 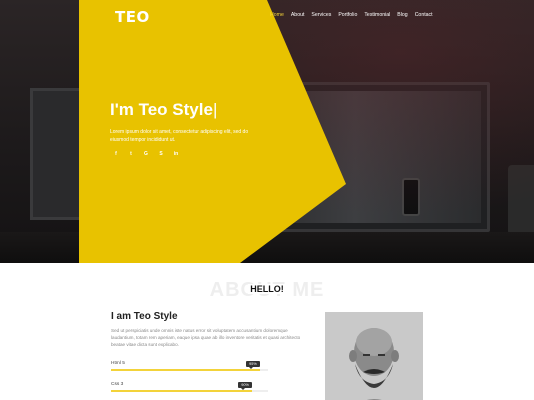 I want to click on nav-testimonial: Testimonial, so click(x=377, y=15).